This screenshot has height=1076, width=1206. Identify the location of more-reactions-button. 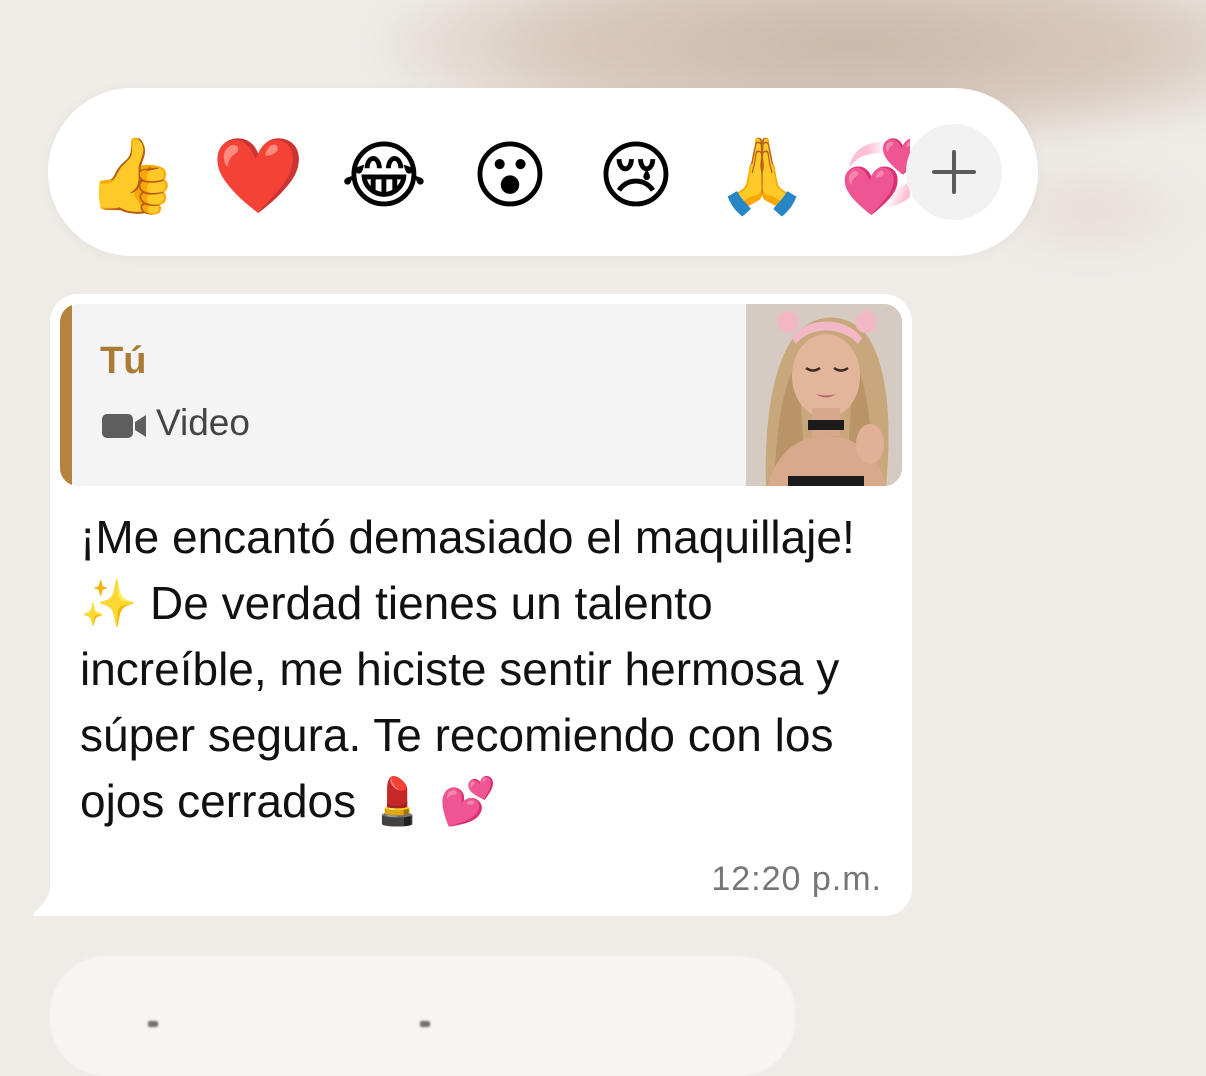
(954, 172).